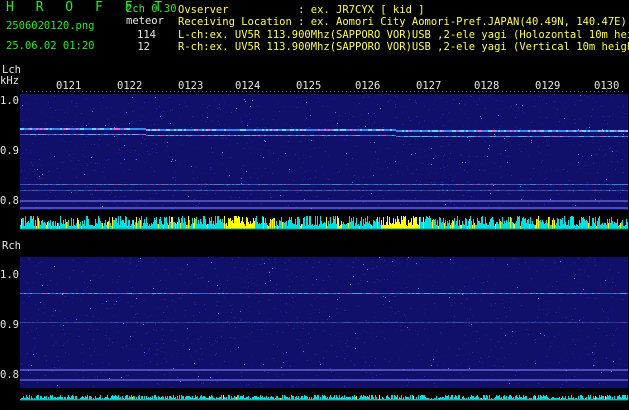  Describe the element at coordinates (9, 101) in the screenshot. I see `lch-ylabel-1.0: 1.0` at that location.